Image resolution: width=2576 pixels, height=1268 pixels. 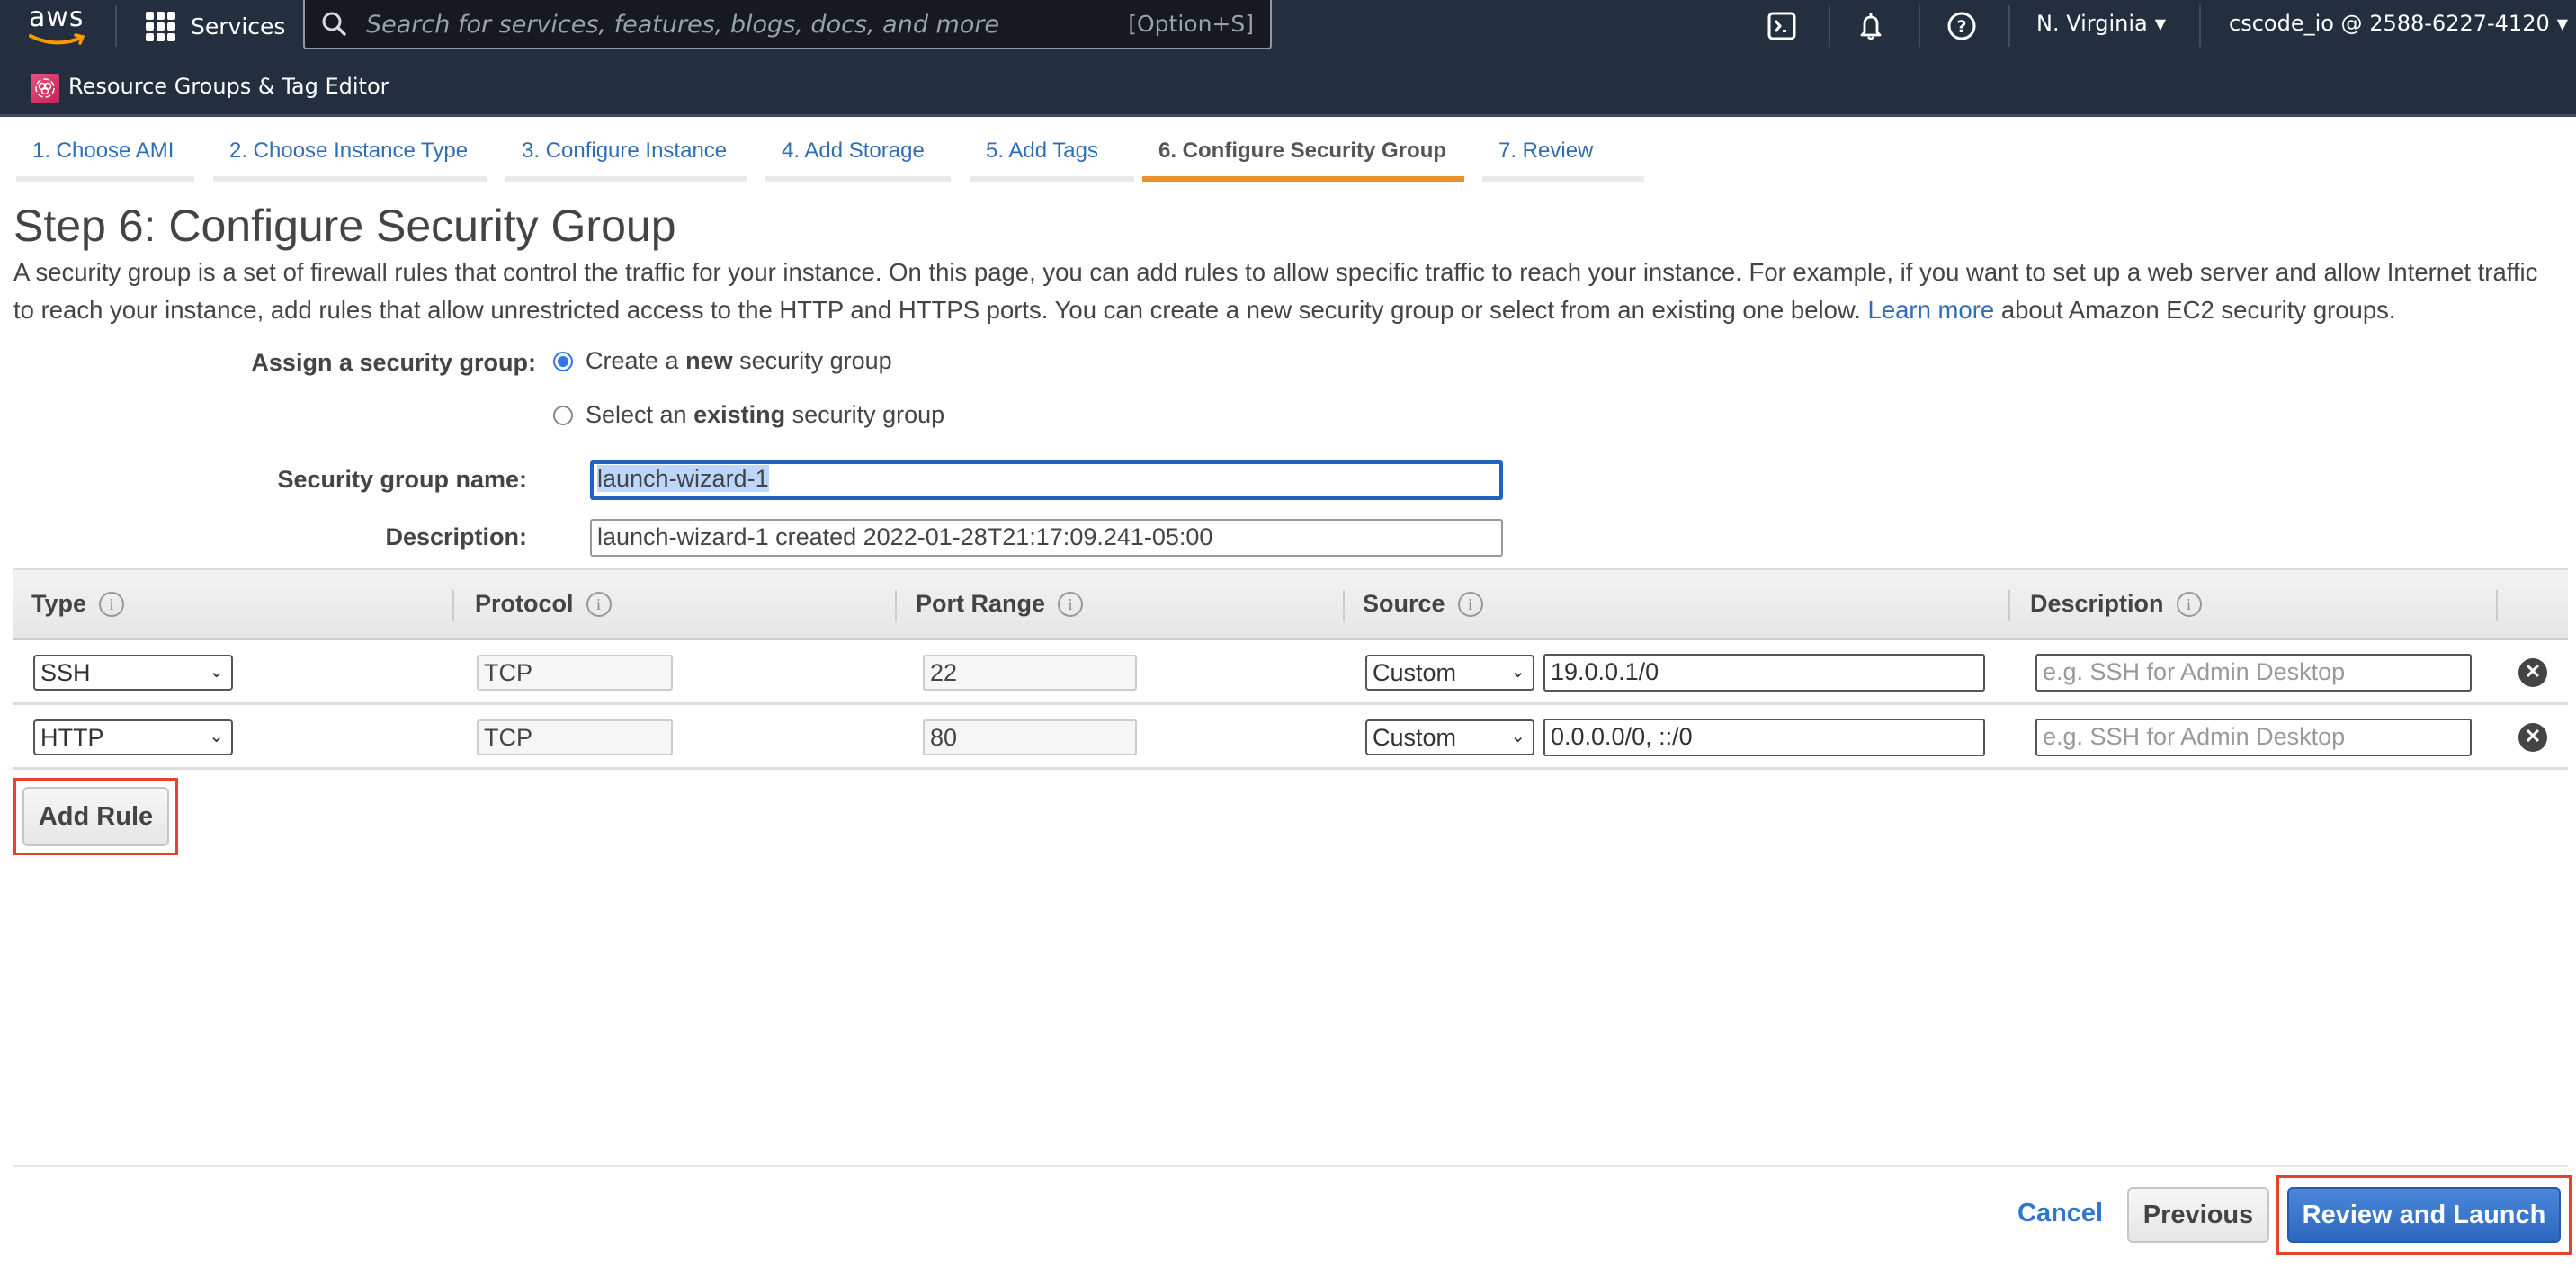 I want to click on nav-divider, so click(x=1288, y=115).